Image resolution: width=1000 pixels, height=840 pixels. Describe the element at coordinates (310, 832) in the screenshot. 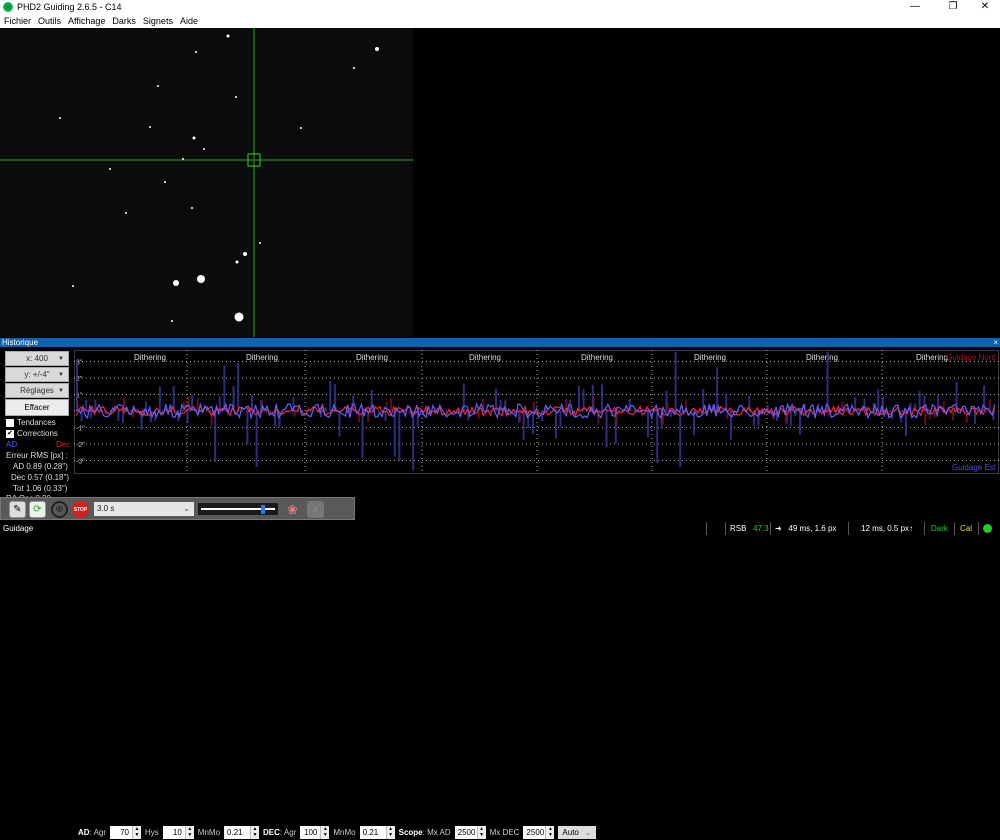

I see `dec-agr-value: 100` at that location.